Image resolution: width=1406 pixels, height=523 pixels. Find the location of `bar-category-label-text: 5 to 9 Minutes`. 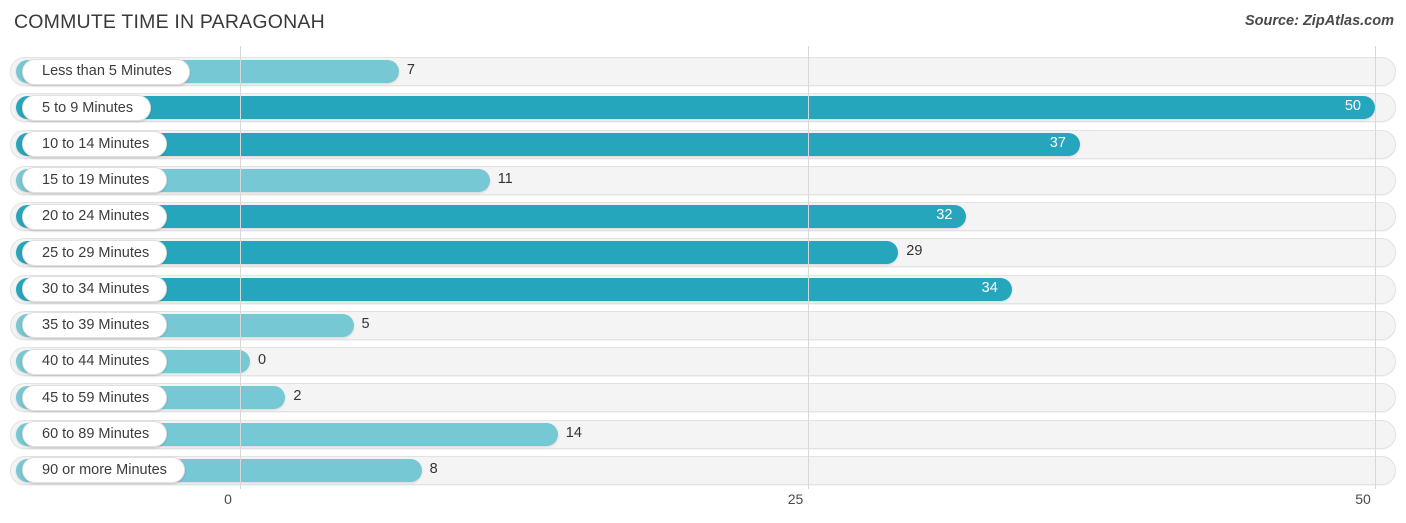

bar-category-label-text: 5 to 9 Minutes is located at coordinates (88, 107).